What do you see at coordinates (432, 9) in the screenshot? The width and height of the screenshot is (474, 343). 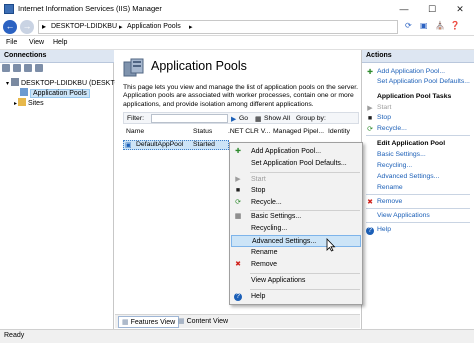 I see `maximize-button: ☐` at bounding box center [432, 9].